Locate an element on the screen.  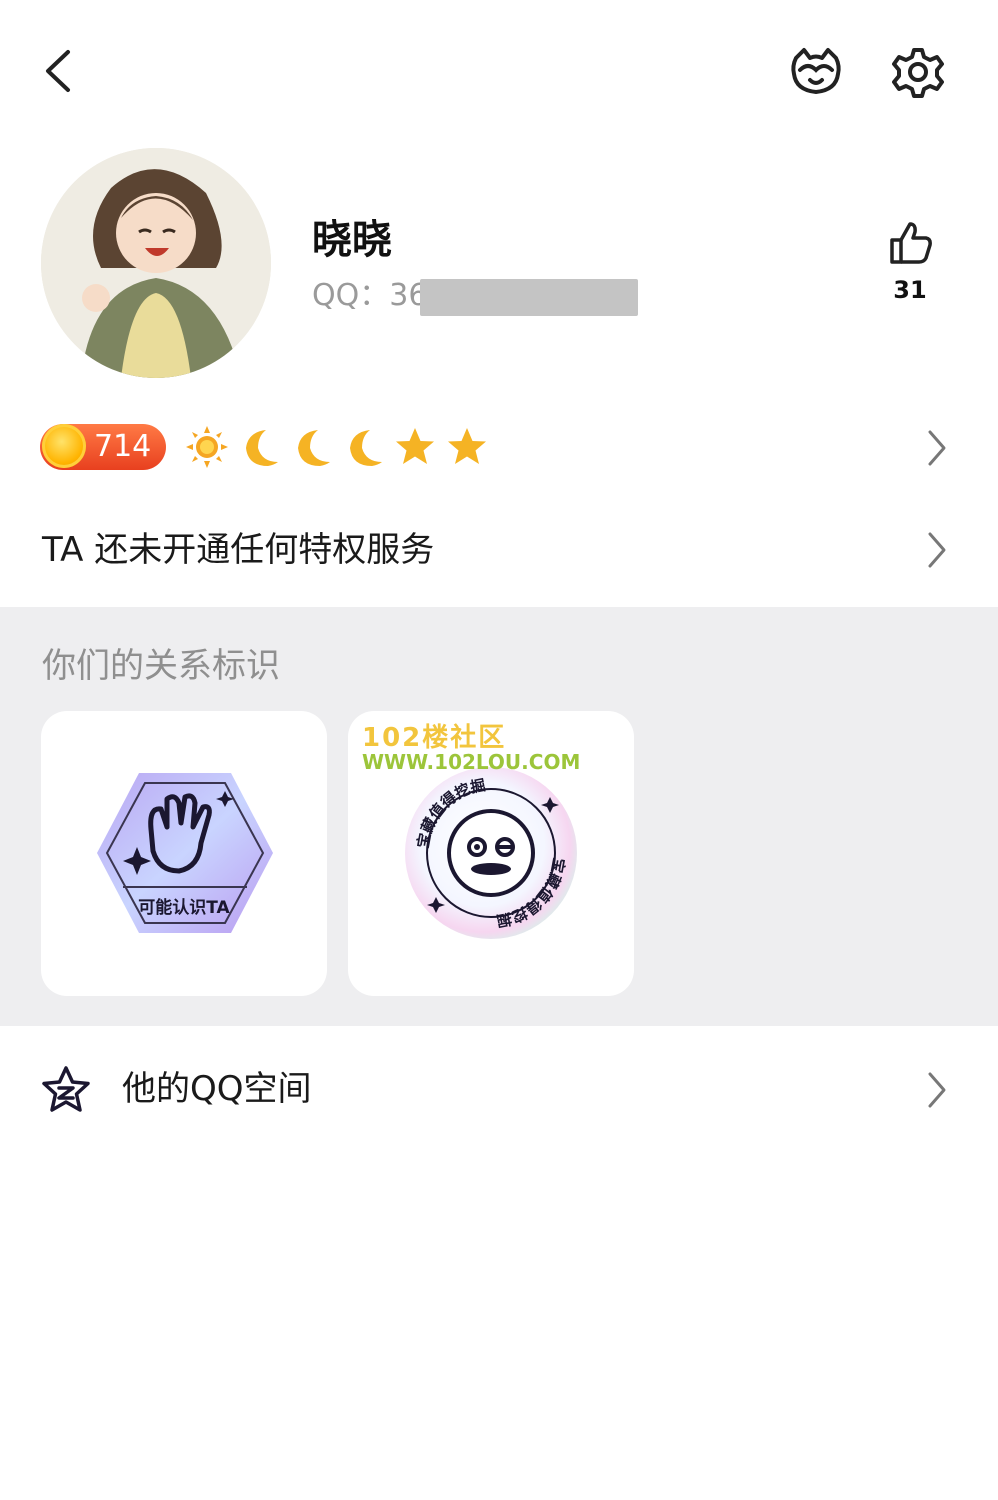
level-row-arrow is located at coordinates (936, 450).